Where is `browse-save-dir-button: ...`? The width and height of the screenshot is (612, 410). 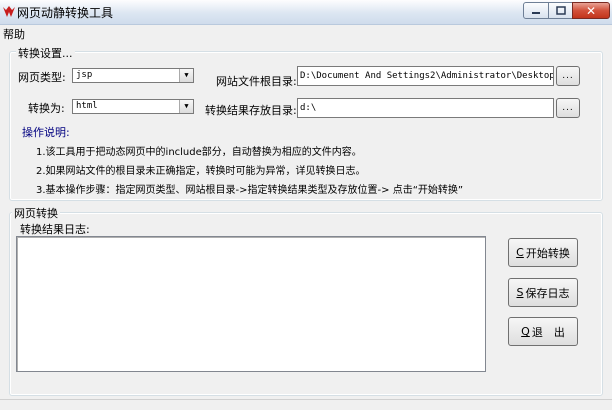 browse-save-dir-button: ... is located at coordinates (568, 108).